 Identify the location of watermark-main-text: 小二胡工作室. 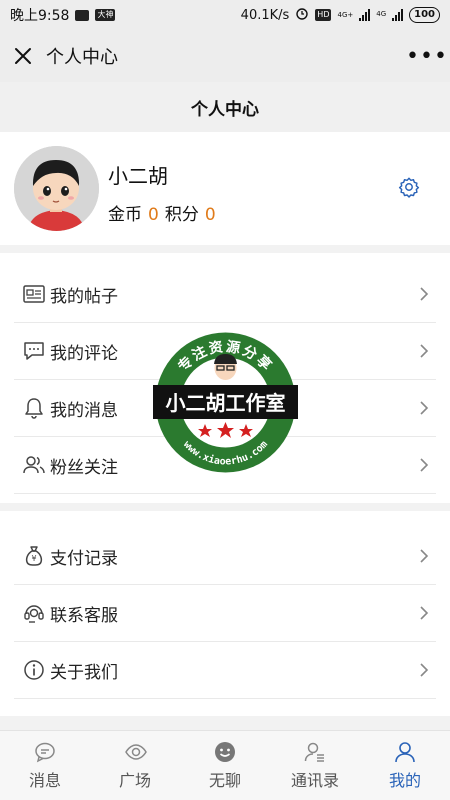
(226, 403).